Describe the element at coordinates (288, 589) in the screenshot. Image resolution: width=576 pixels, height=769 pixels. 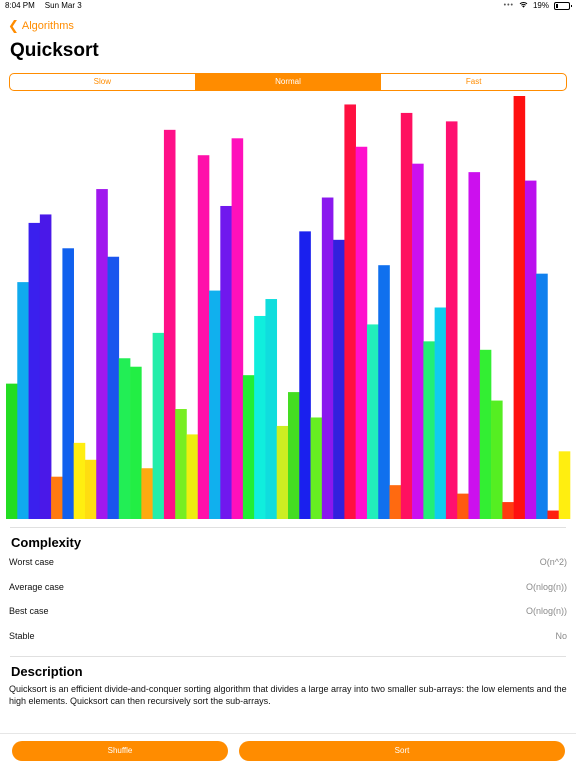
I see `complexity-row-average: Average case O(nlog(n))` at that location.